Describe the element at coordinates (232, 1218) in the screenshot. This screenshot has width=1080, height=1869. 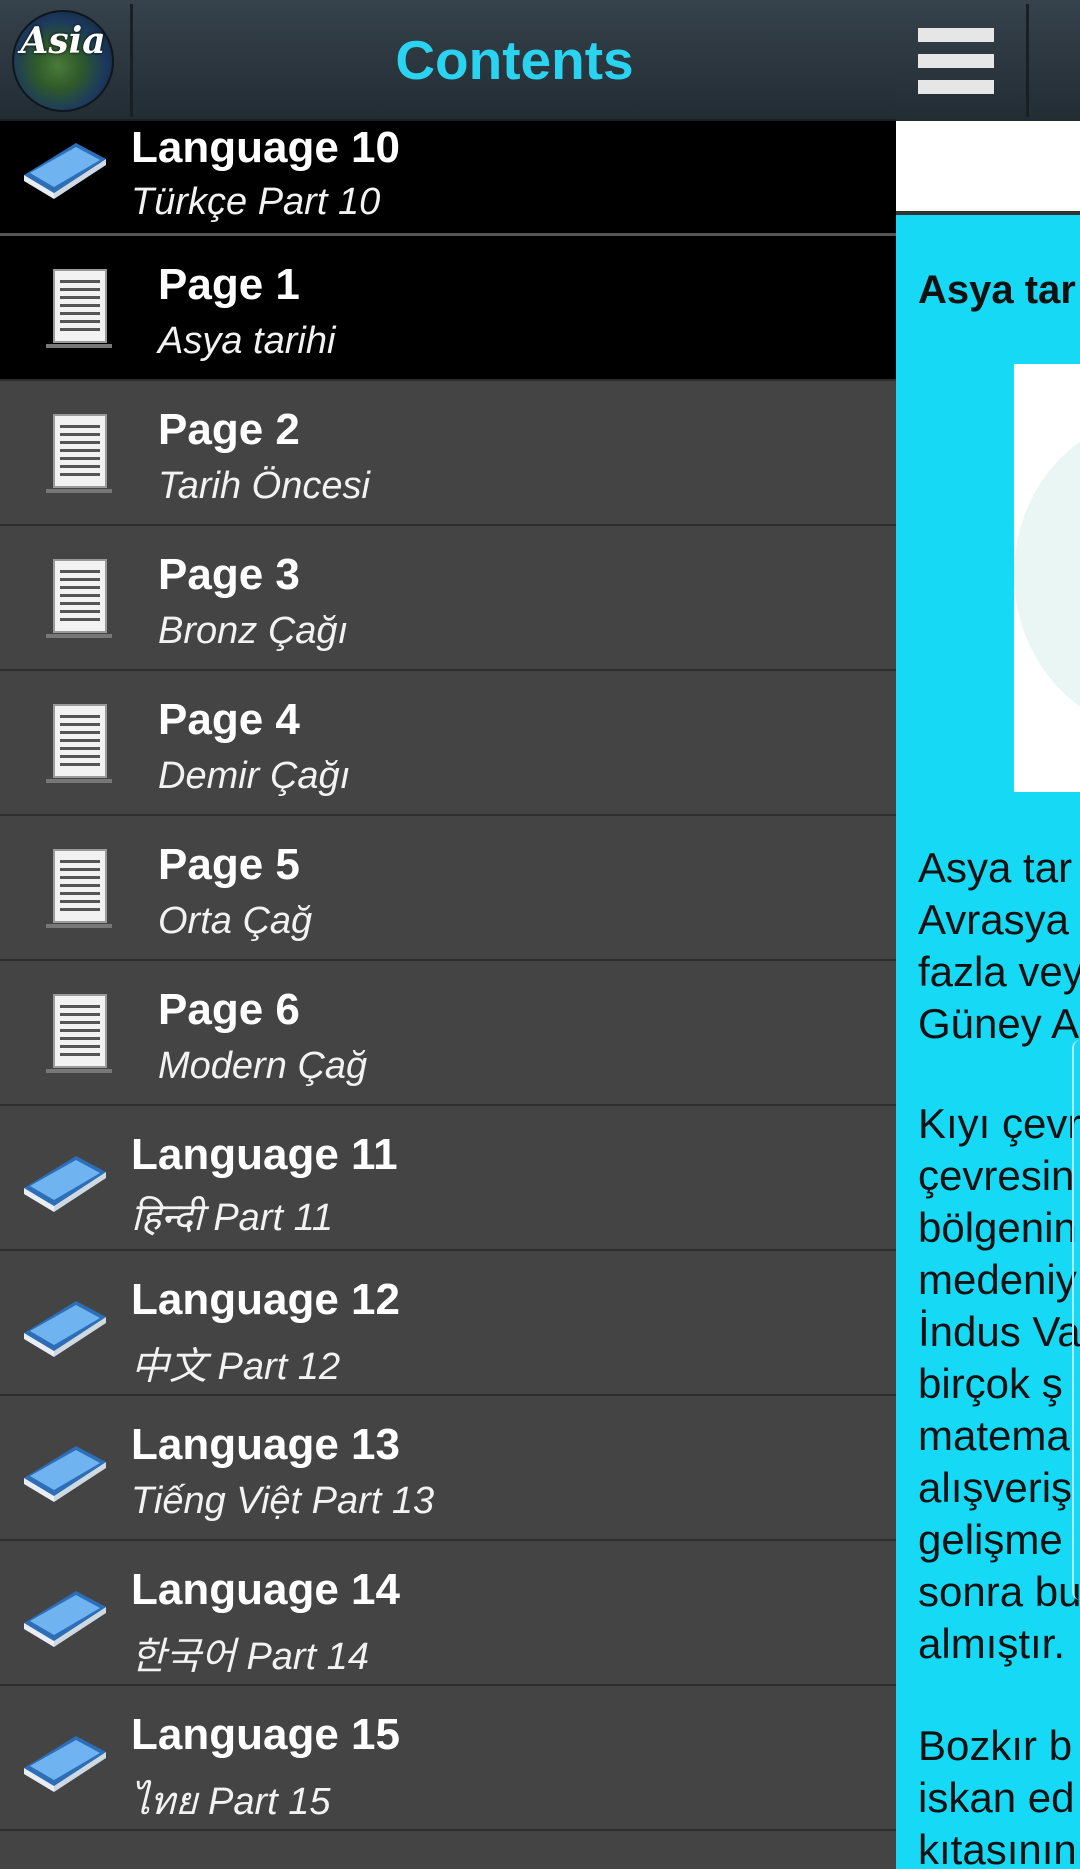
I see `toc-item-subtitle: हिन्दी Part 11` at that location.